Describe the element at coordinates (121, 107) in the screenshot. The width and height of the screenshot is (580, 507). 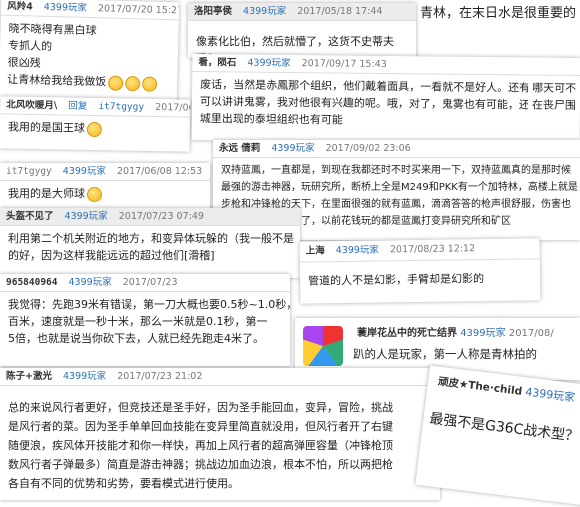
I see `reply-username: it7tgygy` at that location.